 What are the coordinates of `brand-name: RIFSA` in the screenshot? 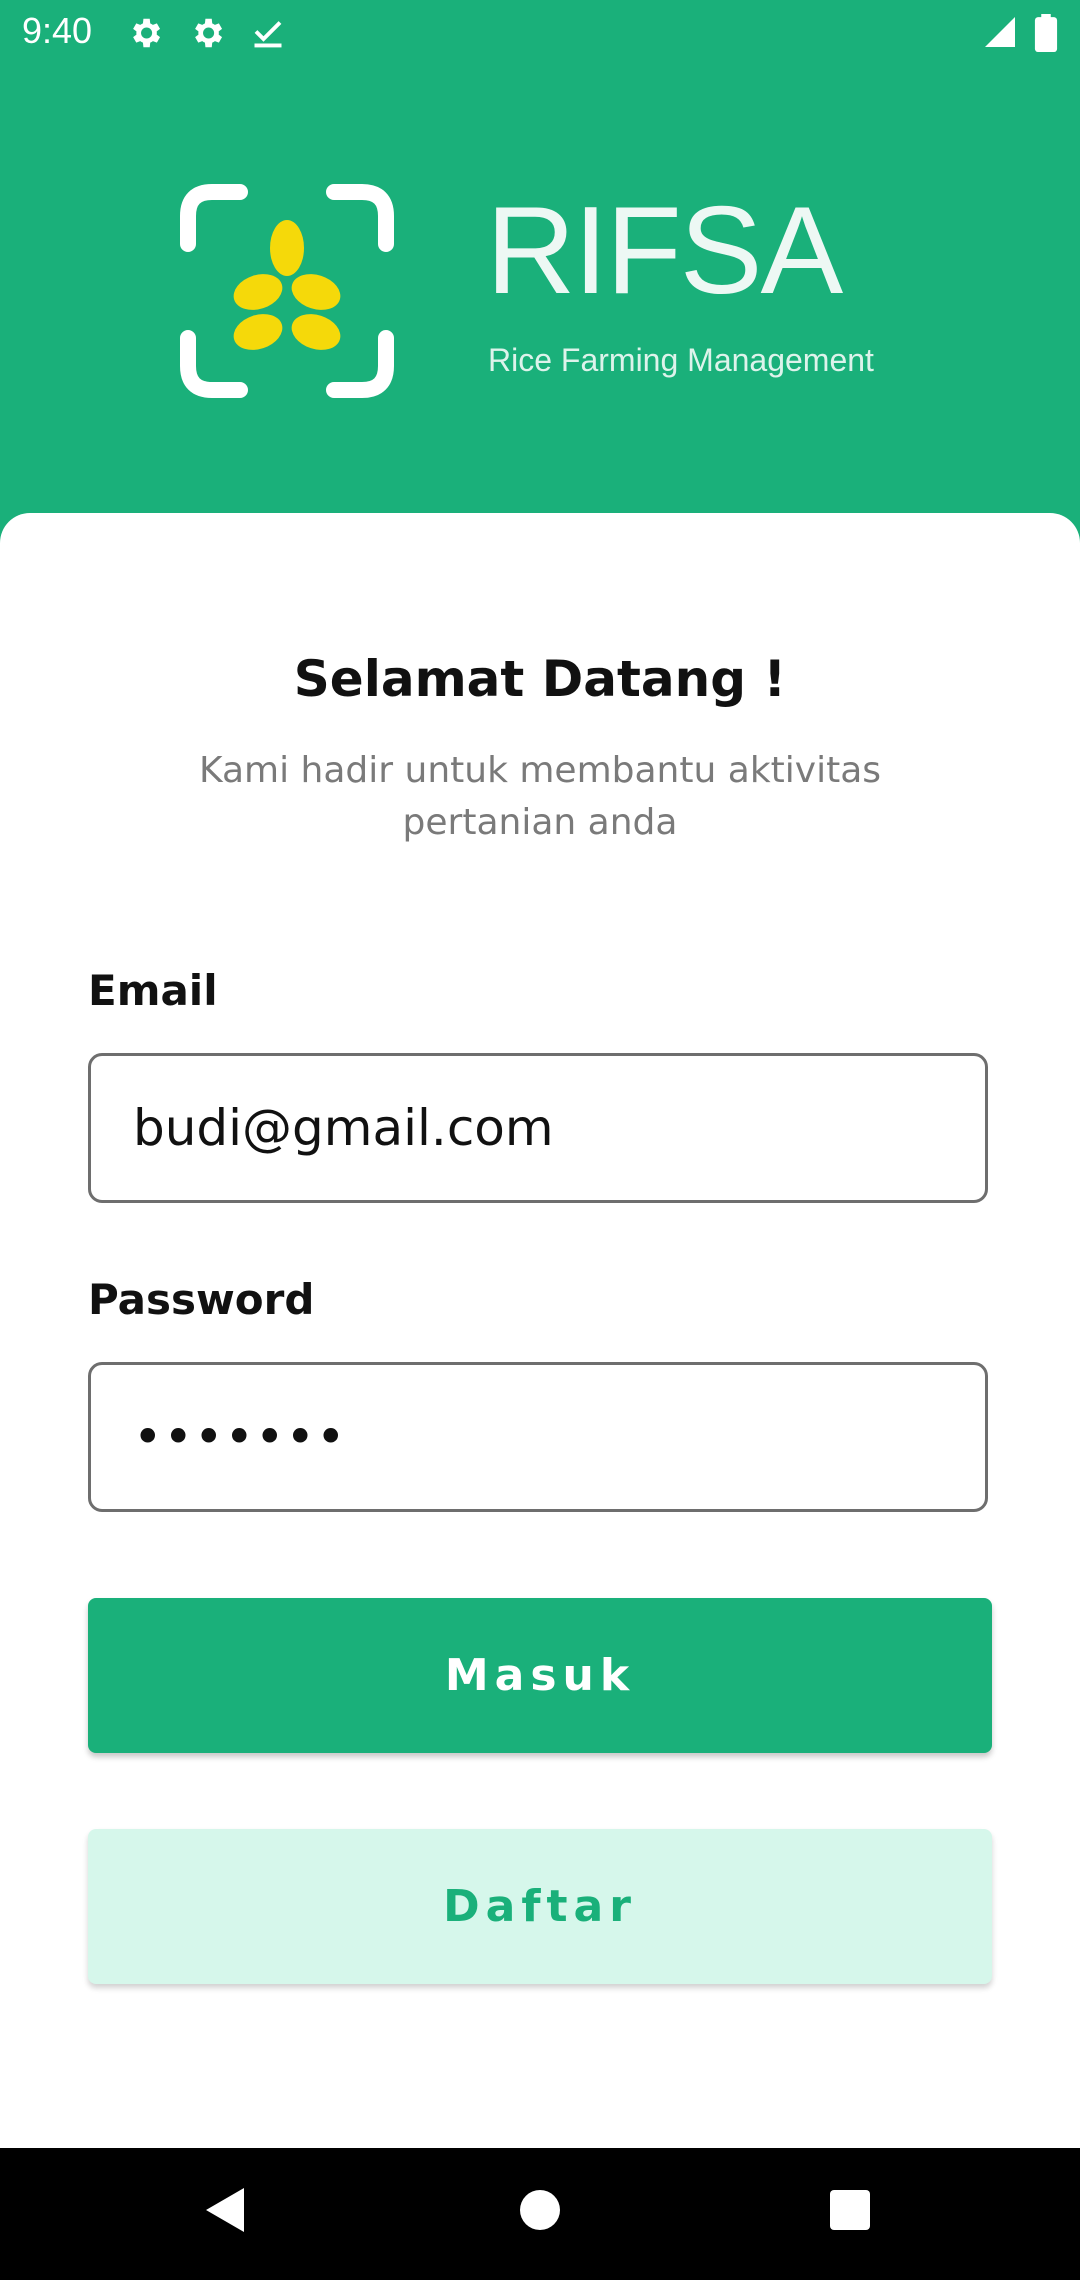 It's located at (664, 251).